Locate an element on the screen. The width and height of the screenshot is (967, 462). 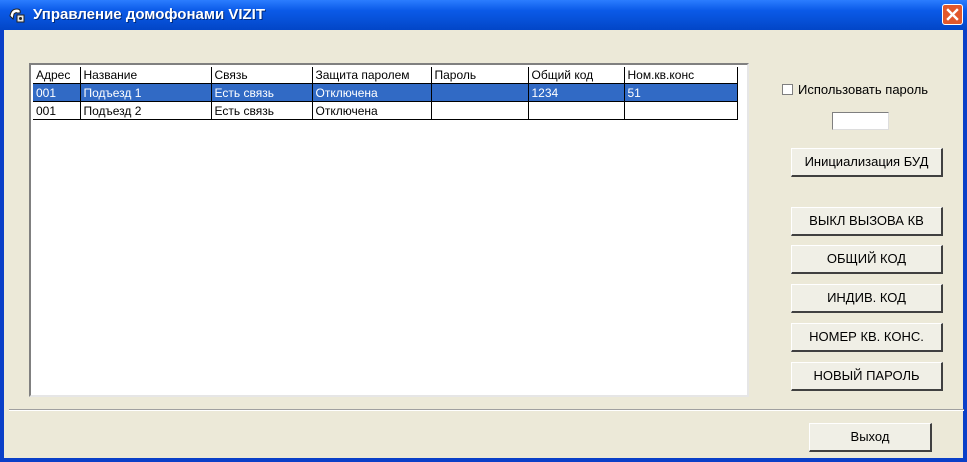
close-icon is located at coordinates (952, 14).